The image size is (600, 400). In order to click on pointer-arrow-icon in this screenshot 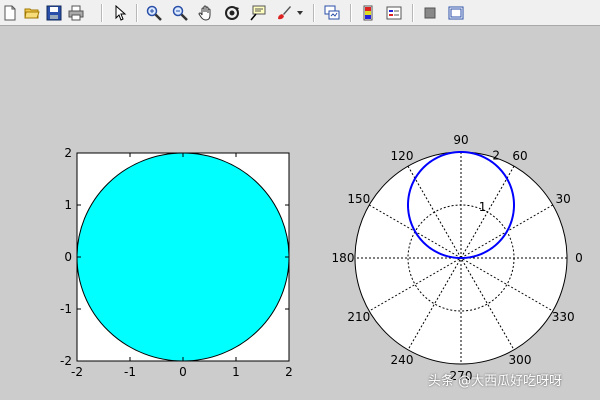, I will do `click(121, 13)`.